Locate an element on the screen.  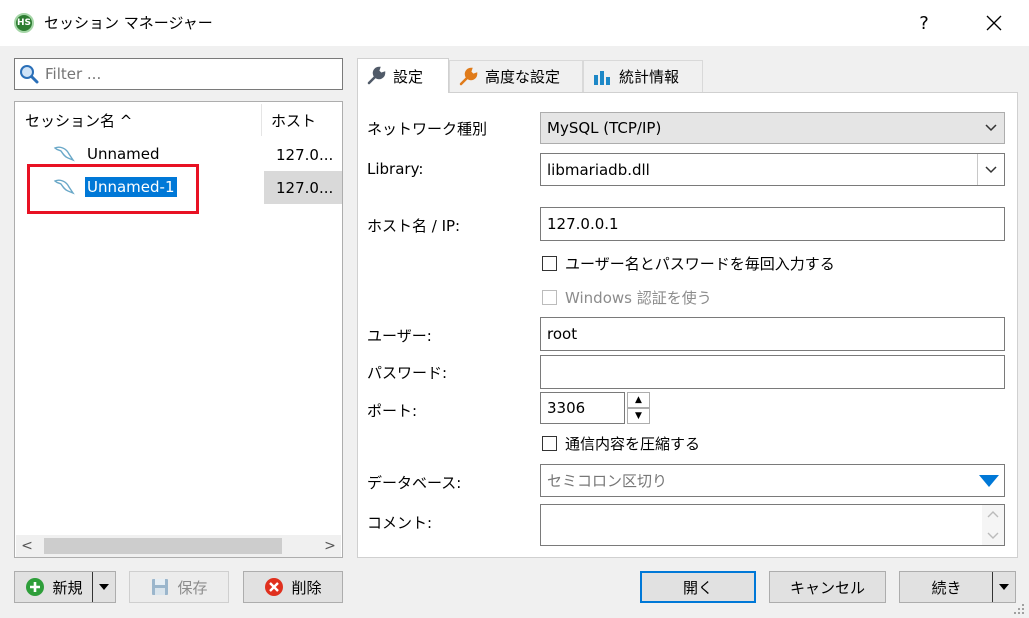
new-button-label: 新規 is located at coordinates (67, 587).